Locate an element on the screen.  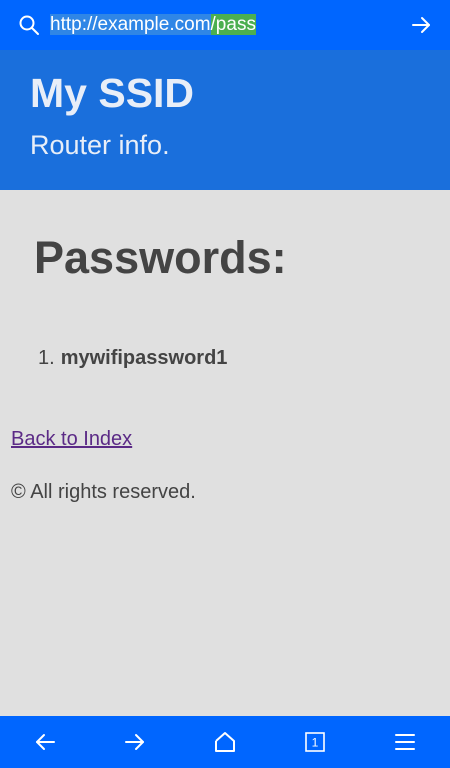
search-icon is located at coordinates (29, 25).